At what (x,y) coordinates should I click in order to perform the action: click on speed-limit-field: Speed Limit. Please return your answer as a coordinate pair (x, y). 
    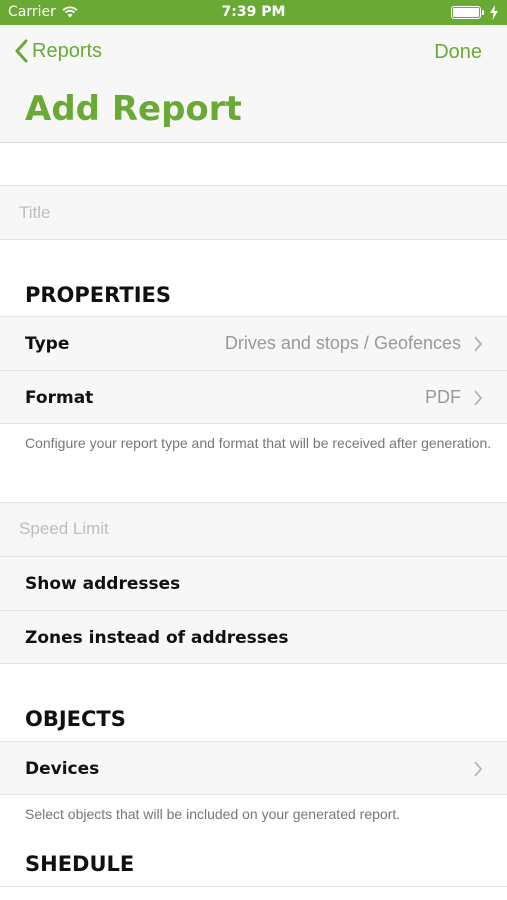
    Looking at the image, I should click on (253, 529).